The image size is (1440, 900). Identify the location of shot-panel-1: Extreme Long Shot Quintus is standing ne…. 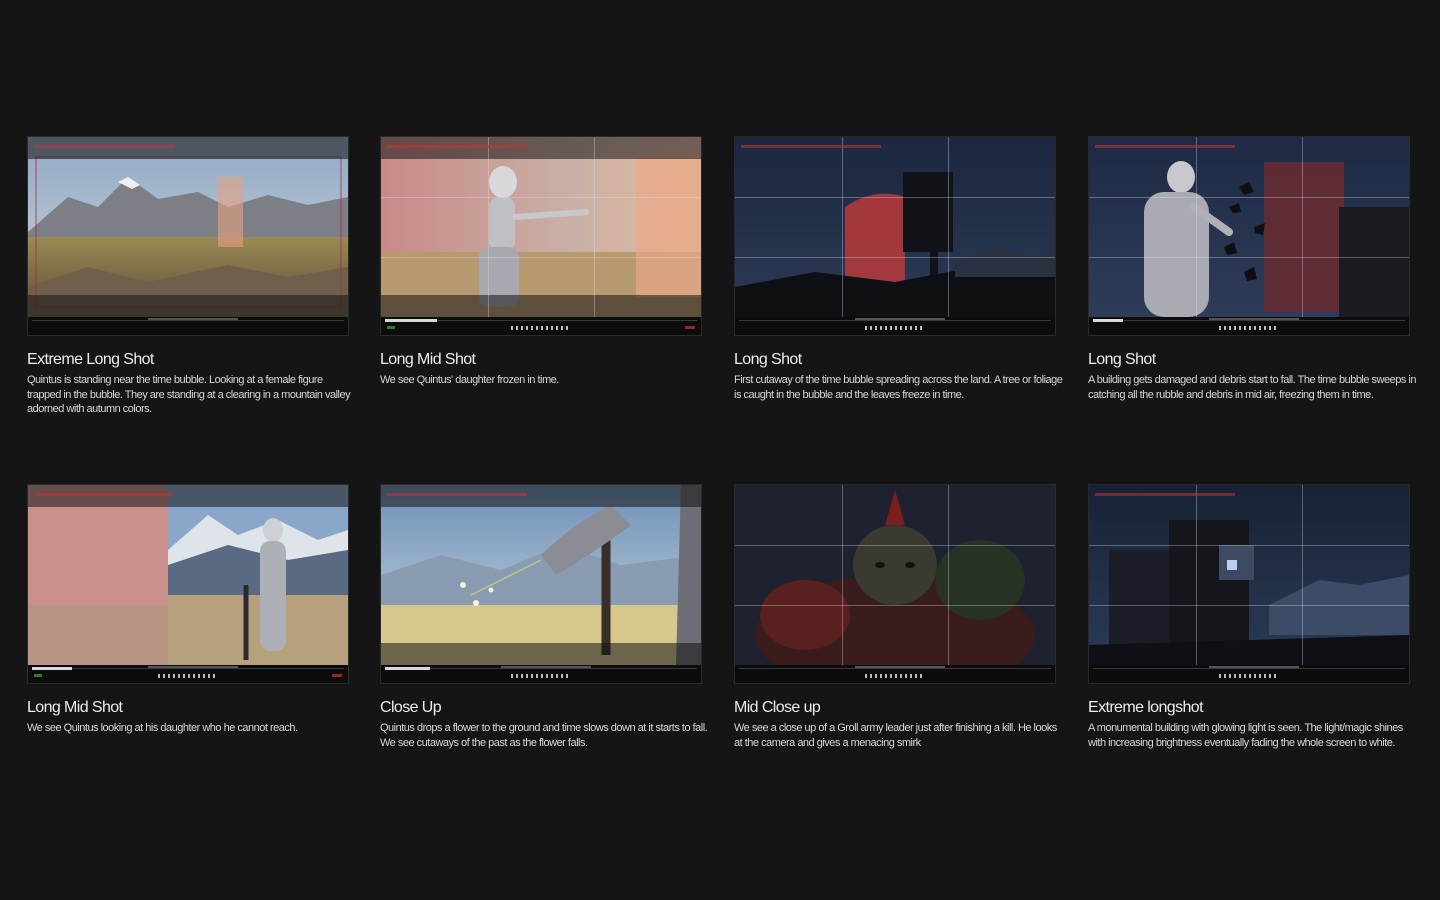
(192, 276).